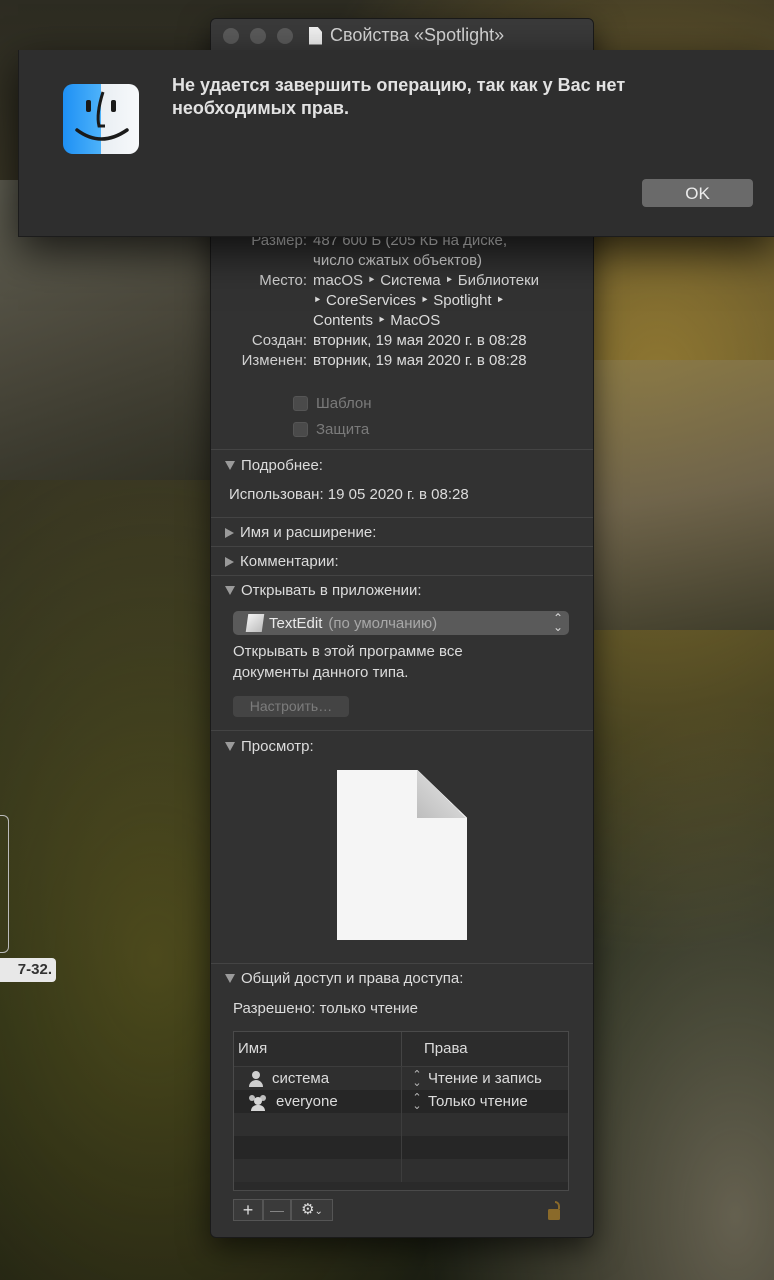 The height and width of the screenshot is (1280, 774). I want to click on where-label: Место:, so click(283, 280).